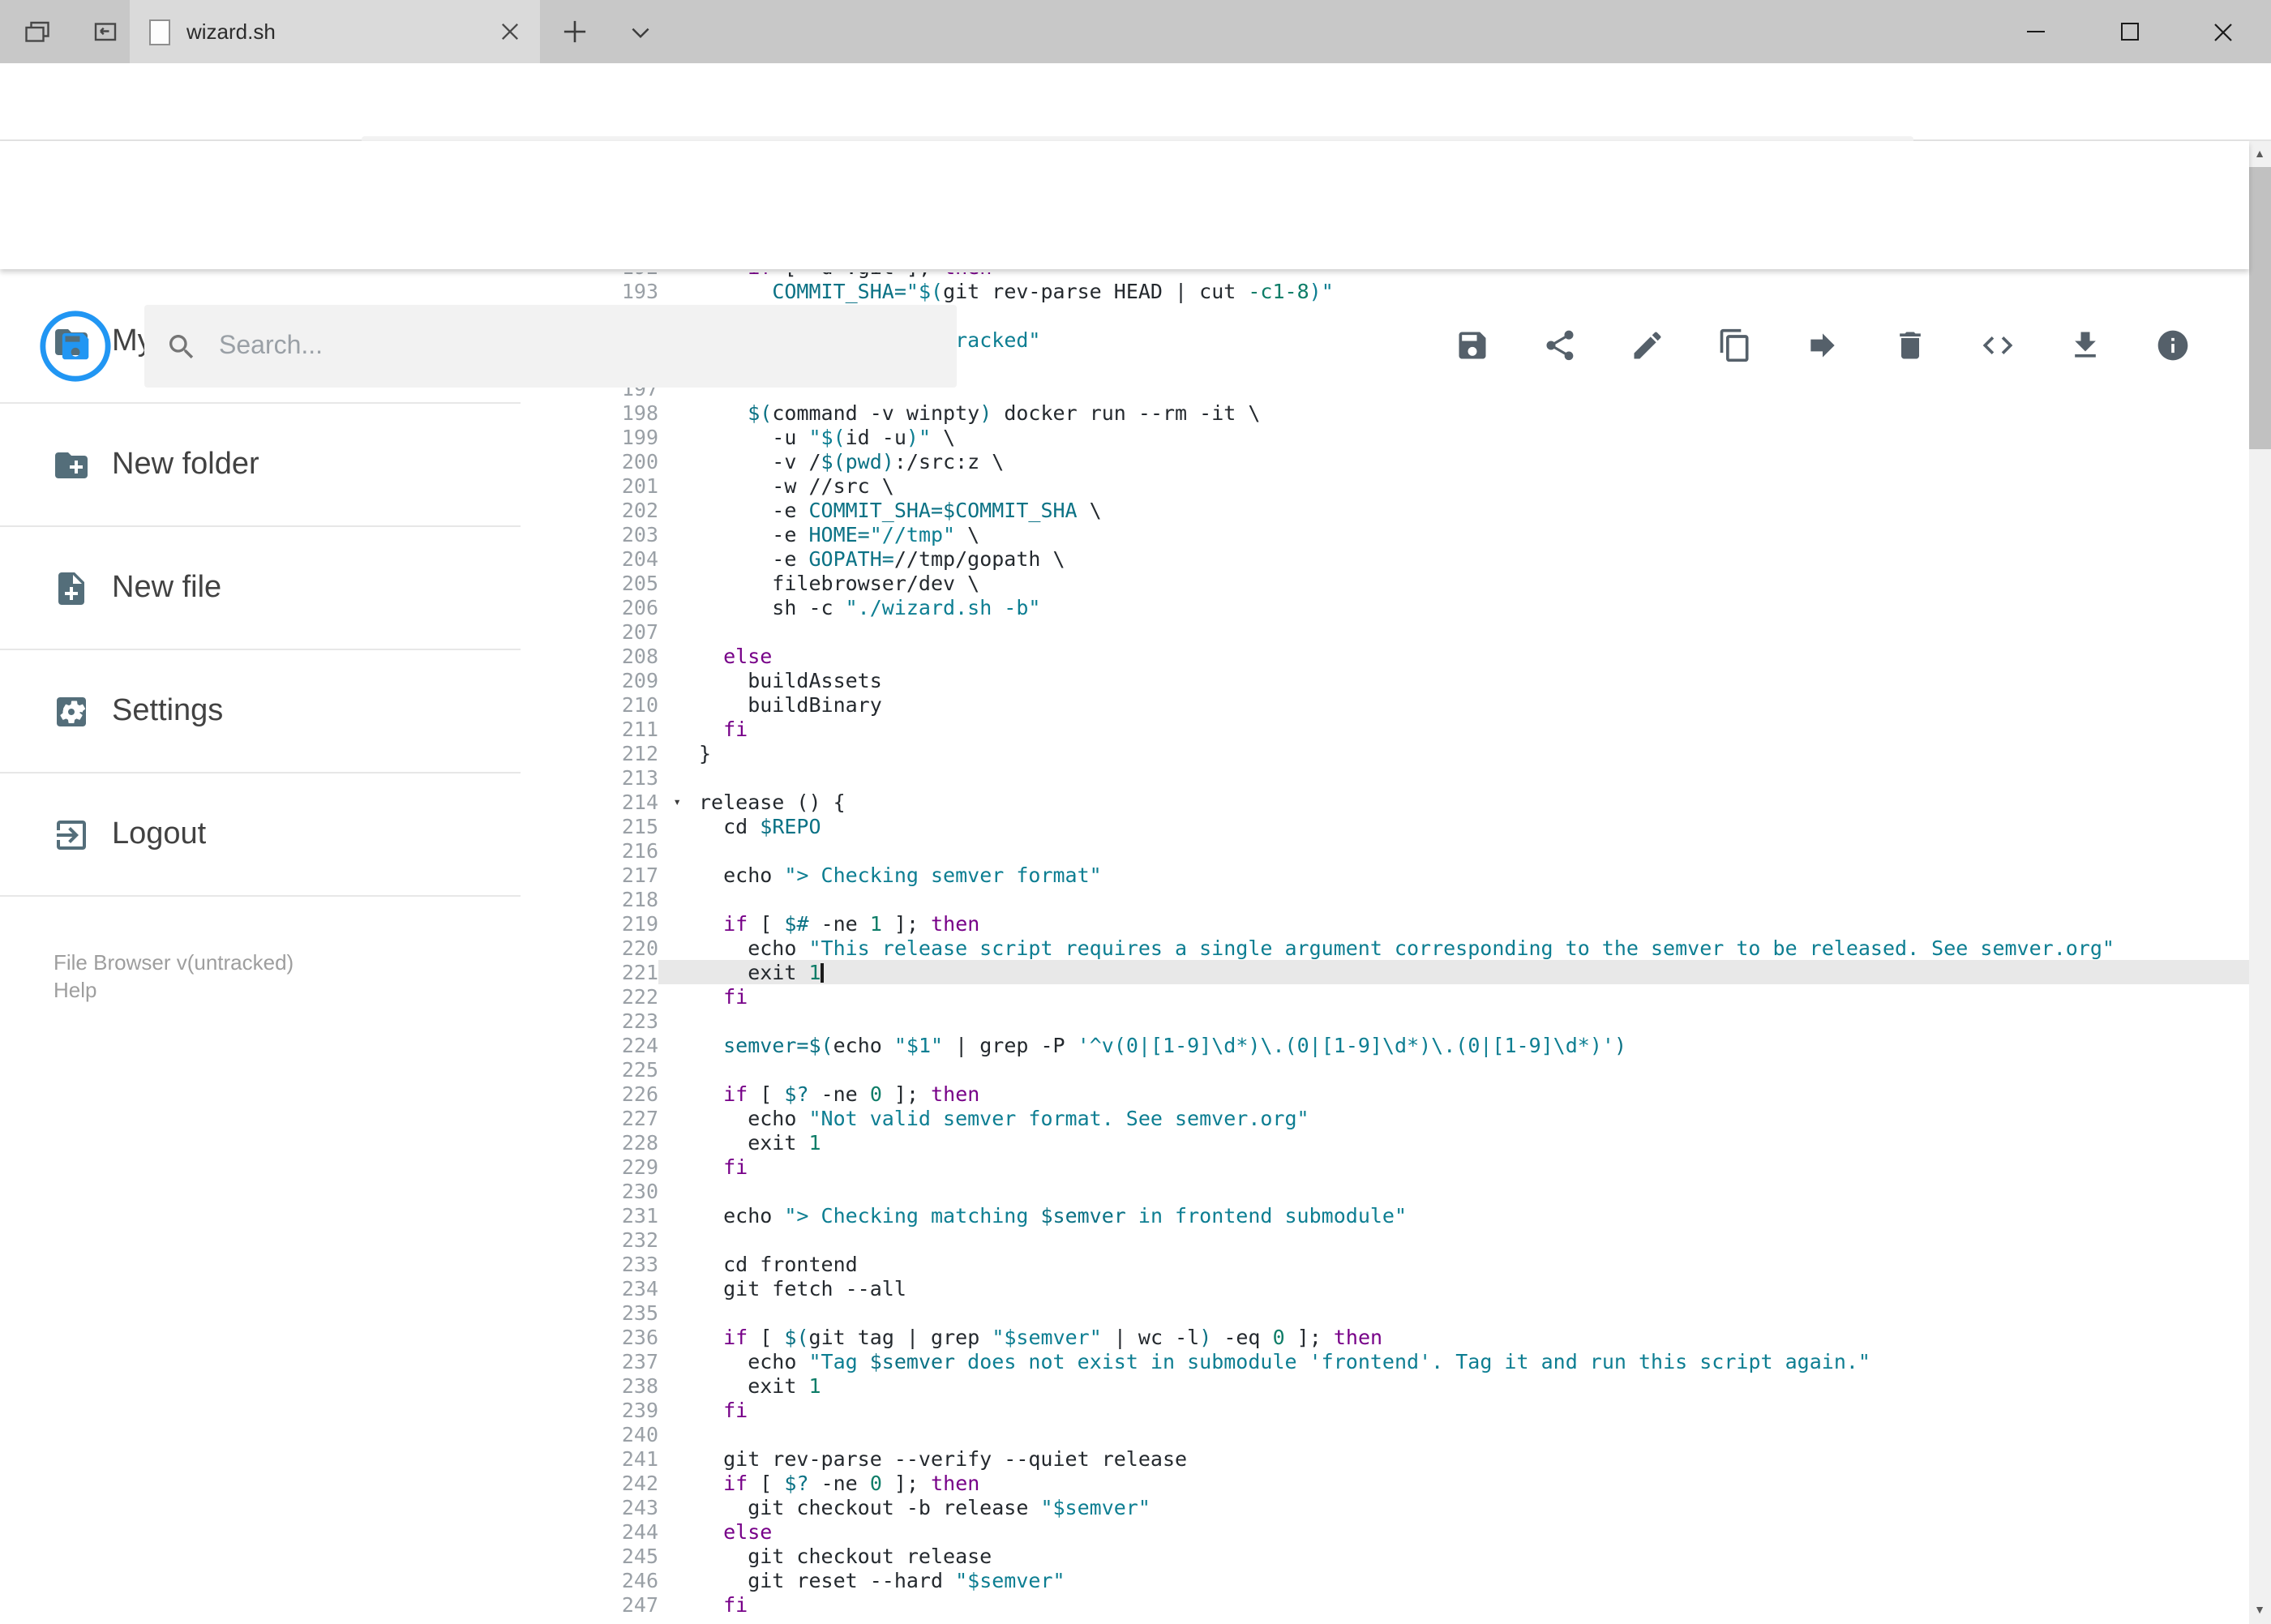 The height and width of the screenshot is (1624, 2271). I want to click on code-line-232: 232, so click(1384, 1240).